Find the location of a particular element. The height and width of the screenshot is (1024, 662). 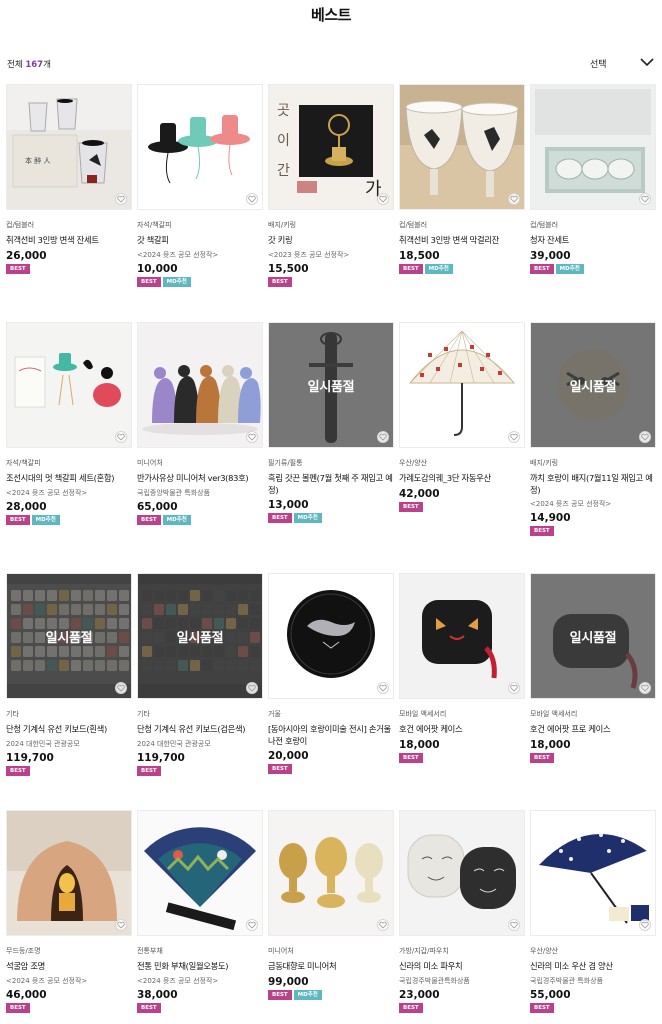

product-name: 신라의 미소 우산 겸 양산 is located at coordinates (593, 967).